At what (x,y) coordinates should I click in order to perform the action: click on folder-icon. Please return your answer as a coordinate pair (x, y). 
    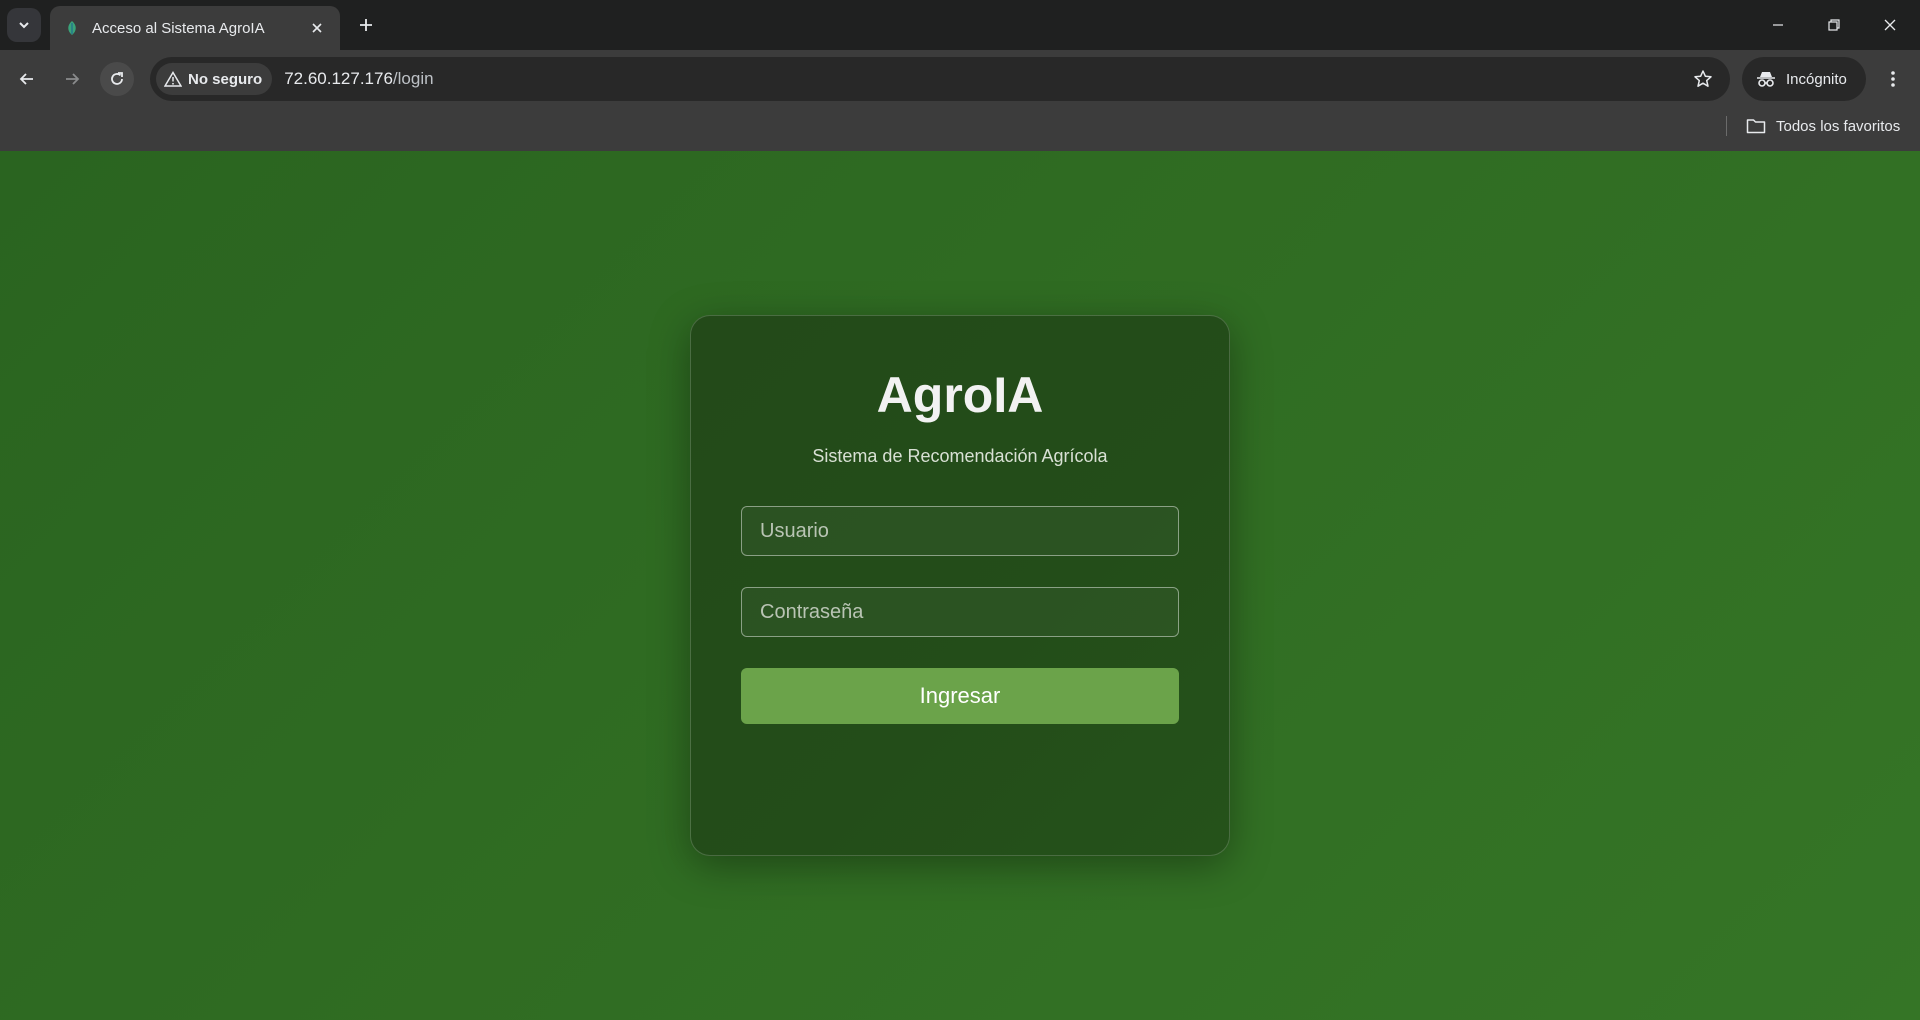
    Looking at the image, I should click on (1756, 126).